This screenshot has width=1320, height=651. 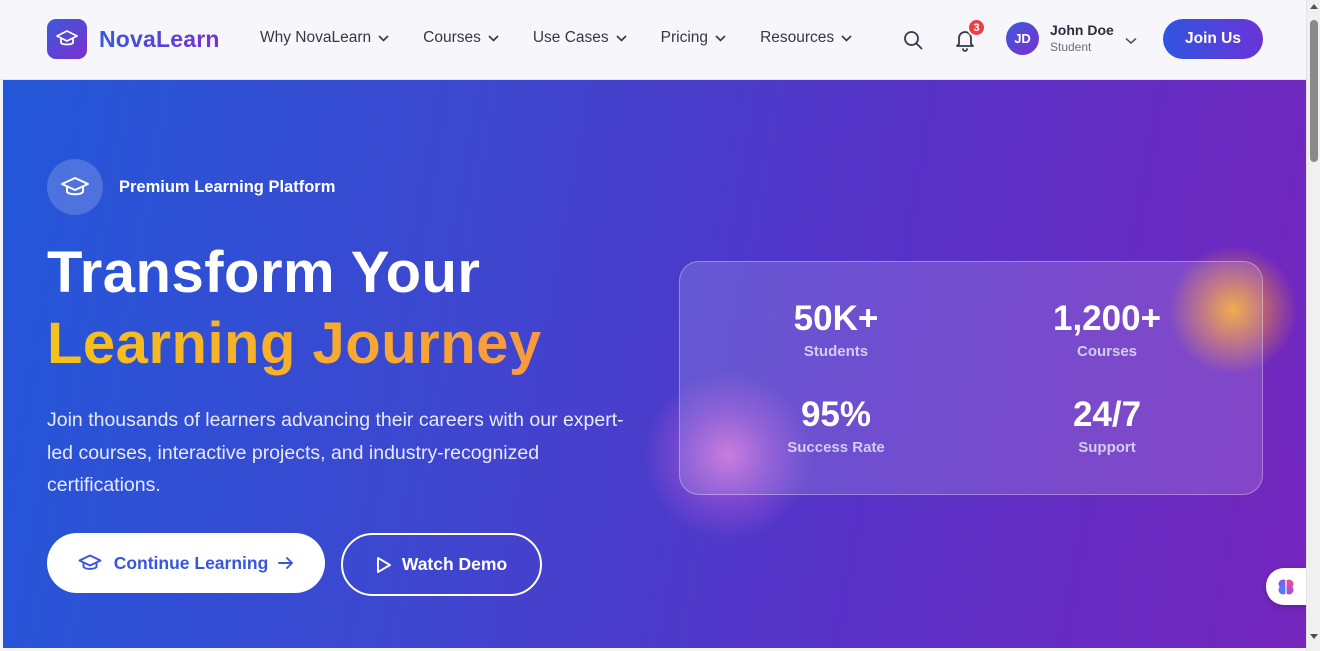 I want to click on page-scrollbar, so click(x=1313, y=325).